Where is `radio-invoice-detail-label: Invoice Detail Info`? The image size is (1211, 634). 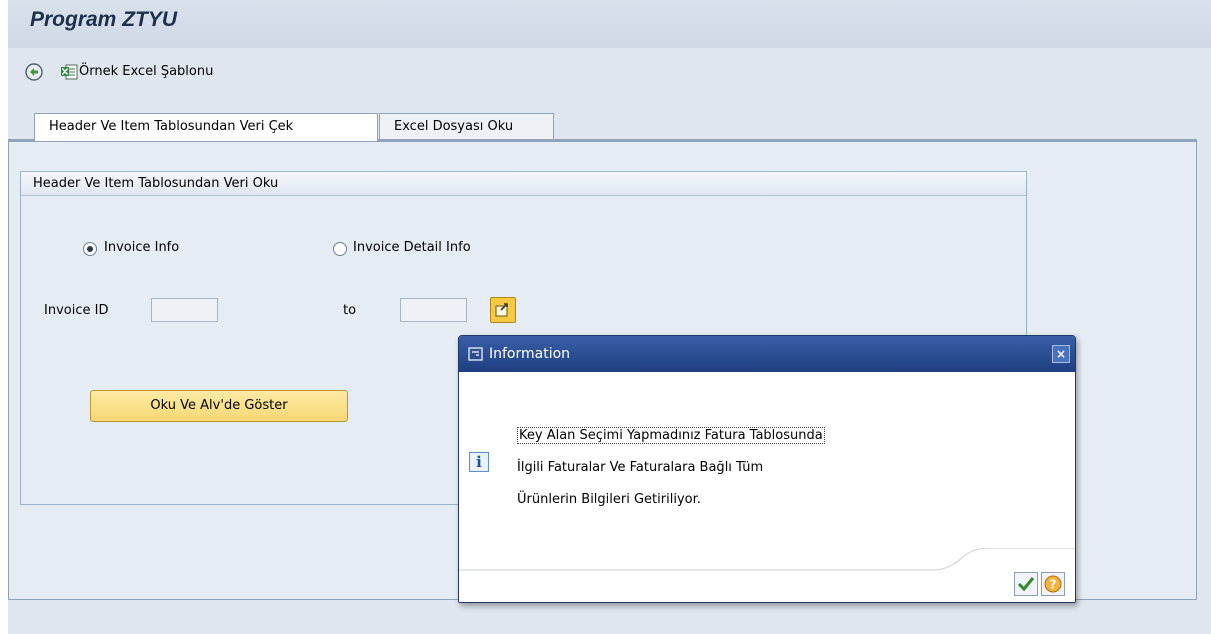
radio-invoice-detail-label: Invoice Detail Info is located at coordinates (412, 247).